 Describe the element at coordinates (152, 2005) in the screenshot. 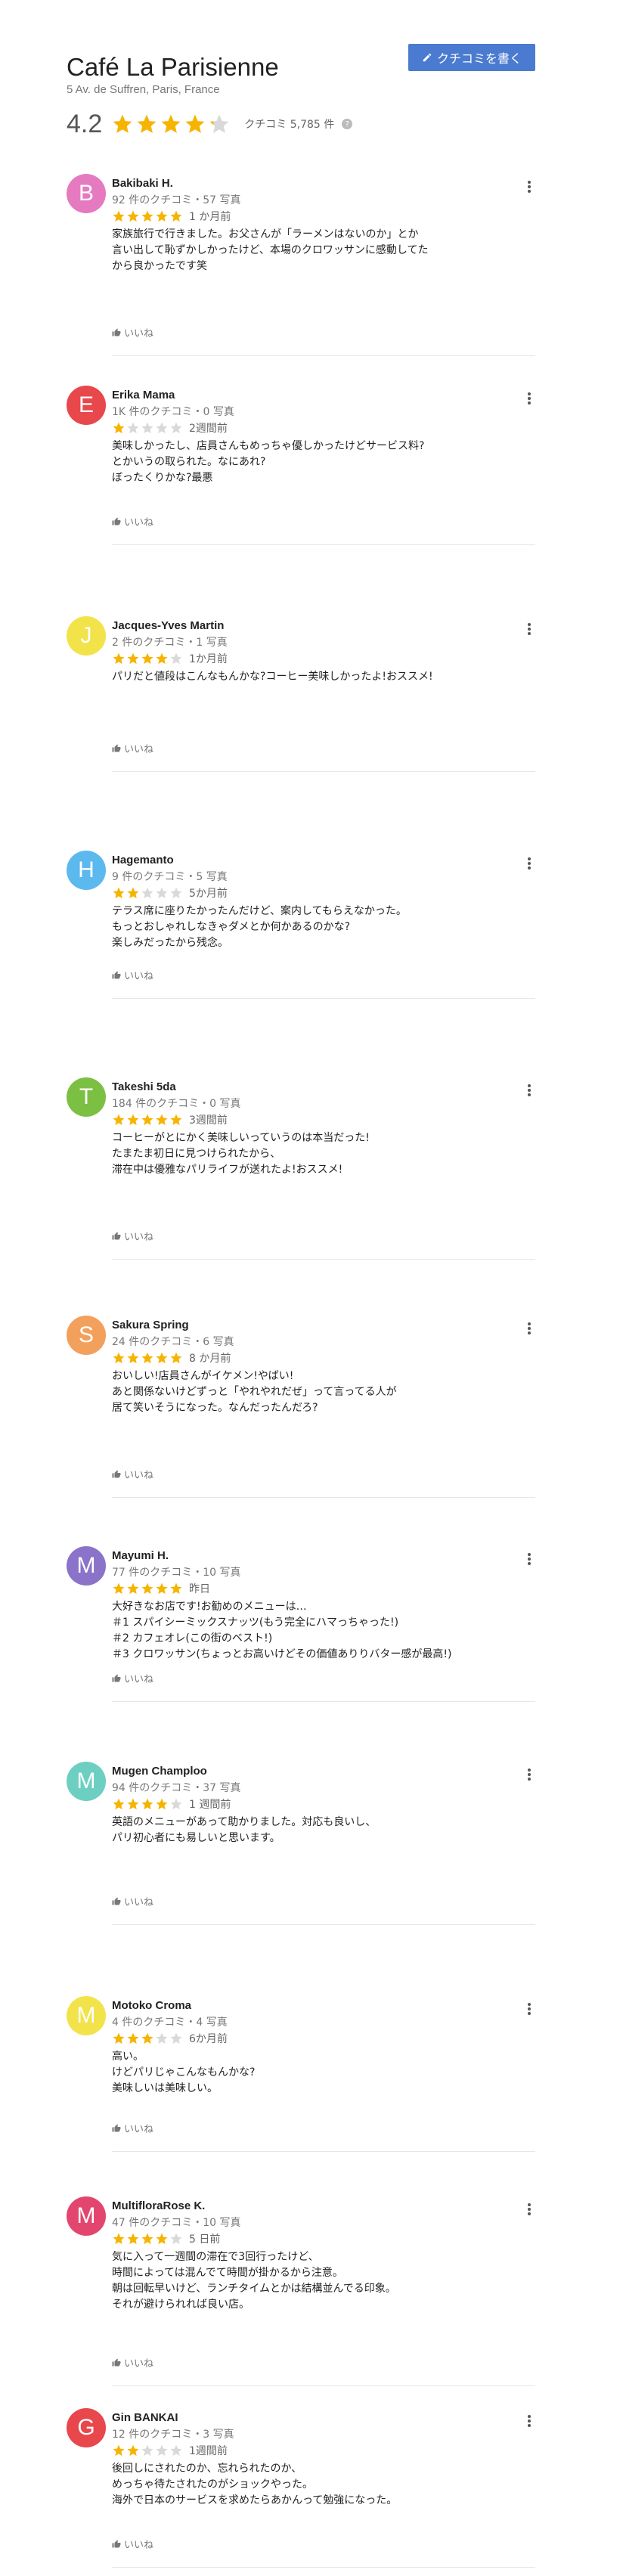

I see `reviewer-name: Motoko Croma` at that location.